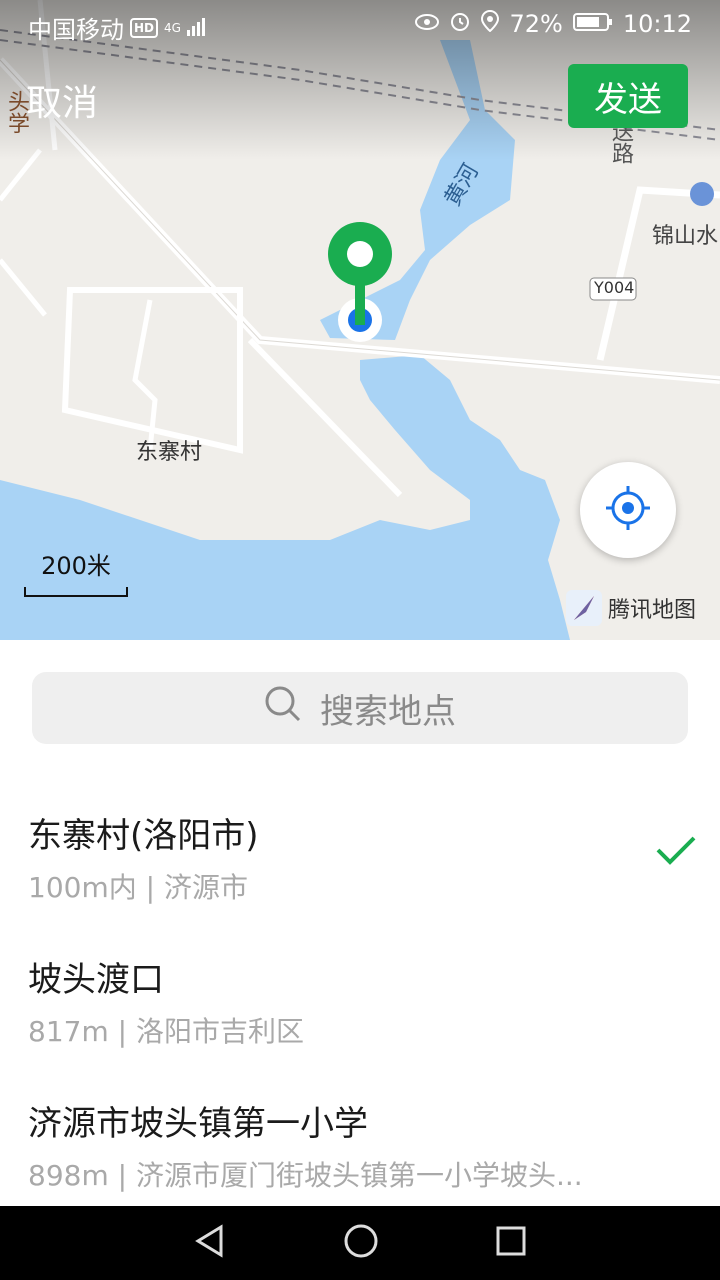 The image size is (720, 1280). I want to click on place-name: 东寨村(洛阳市), so click(143, 836).